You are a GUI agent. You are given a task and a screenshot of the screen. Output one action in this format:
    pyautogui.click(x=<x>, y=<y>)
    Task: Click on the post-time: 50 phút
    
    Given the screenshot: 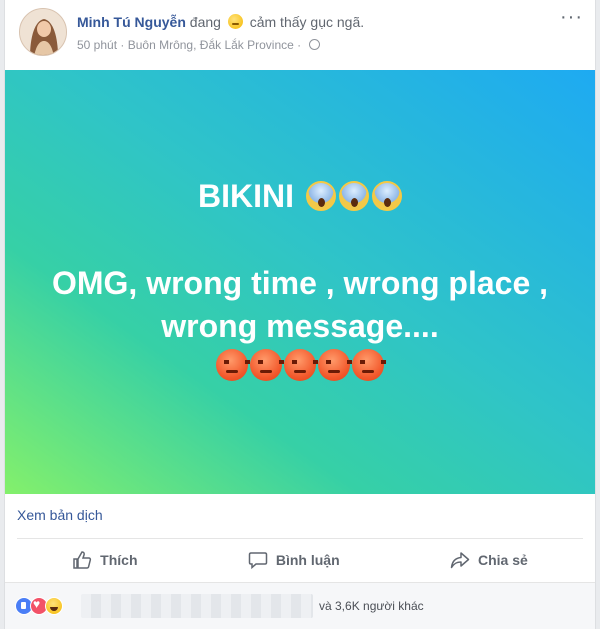 What is the action you would take?
    pyautogui.click(x=97, y=45)
    